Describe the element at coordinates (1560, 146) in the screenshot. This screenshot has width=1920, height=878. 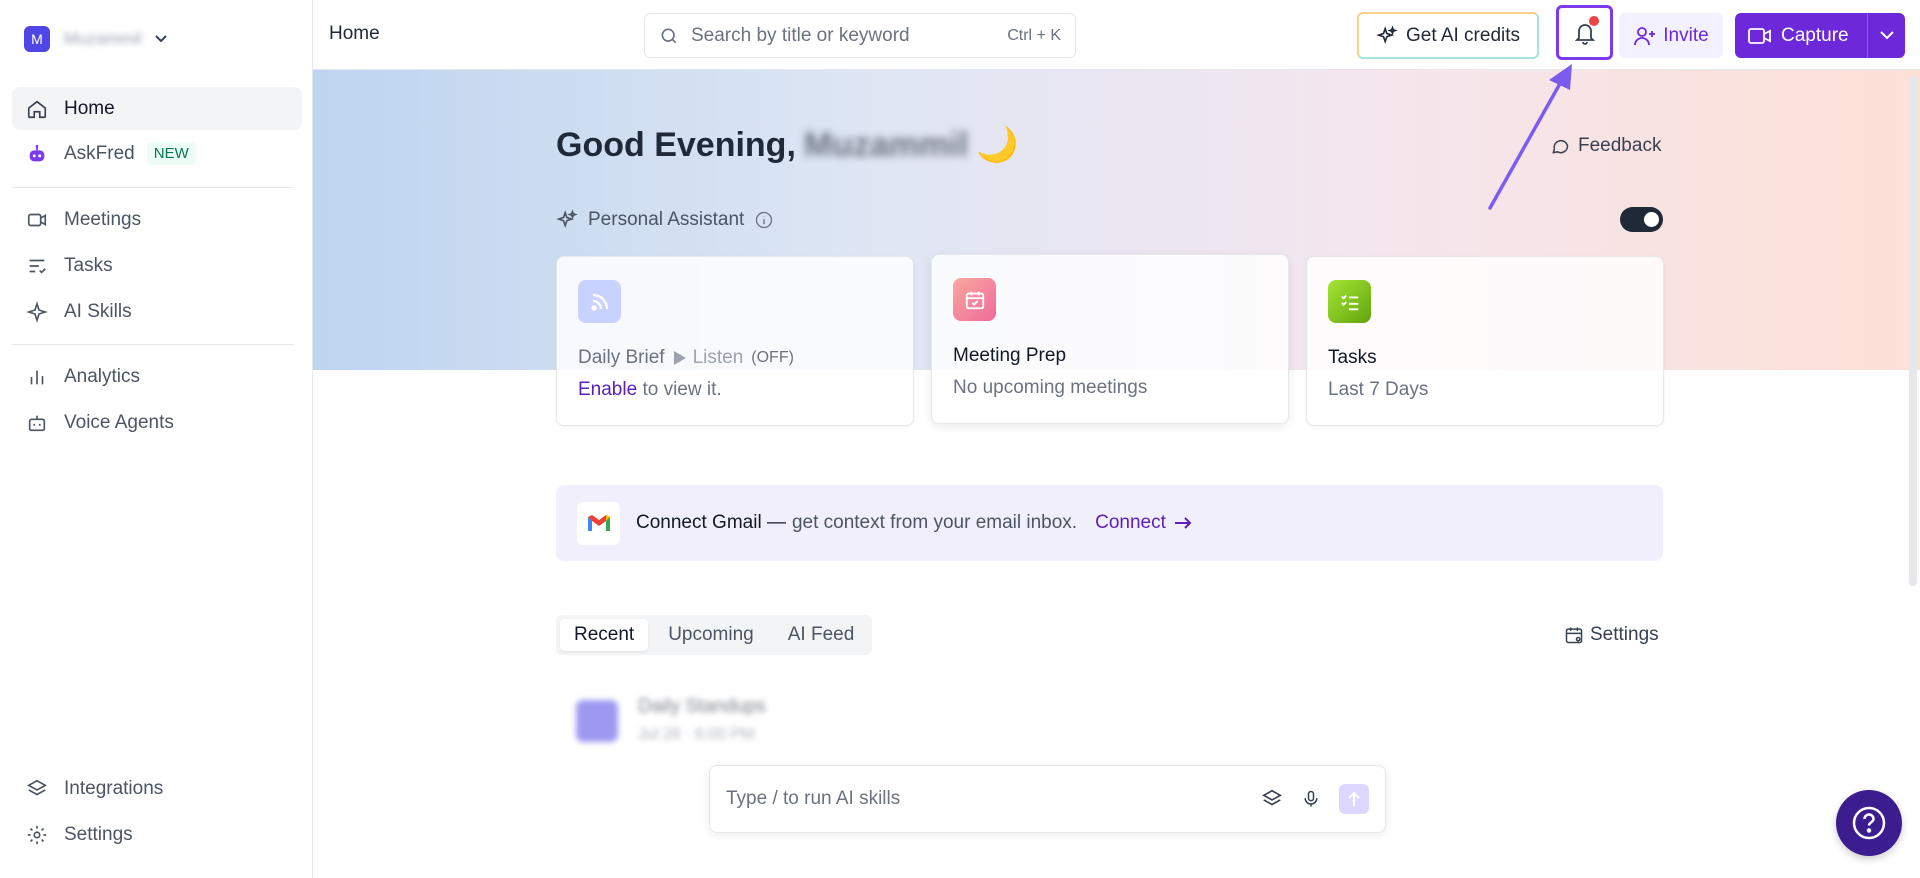
I see `chat-bubble-icon` at that location.